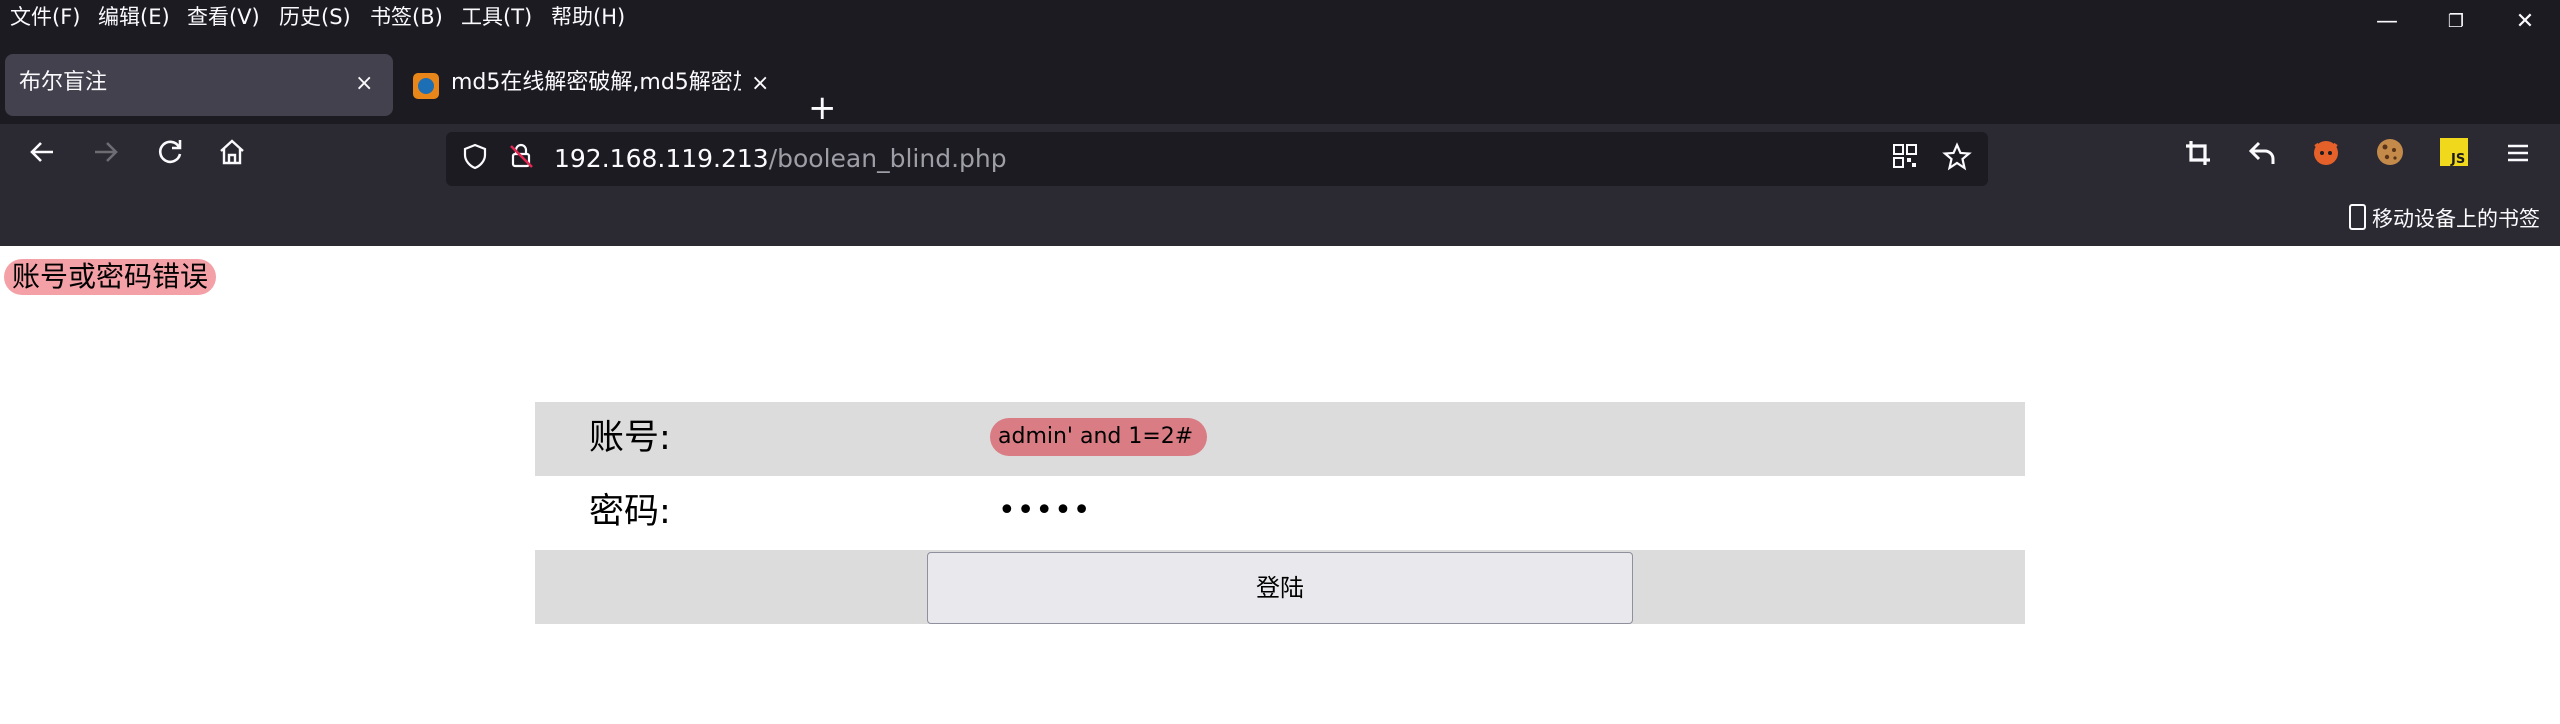 The height and width of the screenshot is (724, 2560). I want to click on submit-row: 登陆, so click(1280, 587).